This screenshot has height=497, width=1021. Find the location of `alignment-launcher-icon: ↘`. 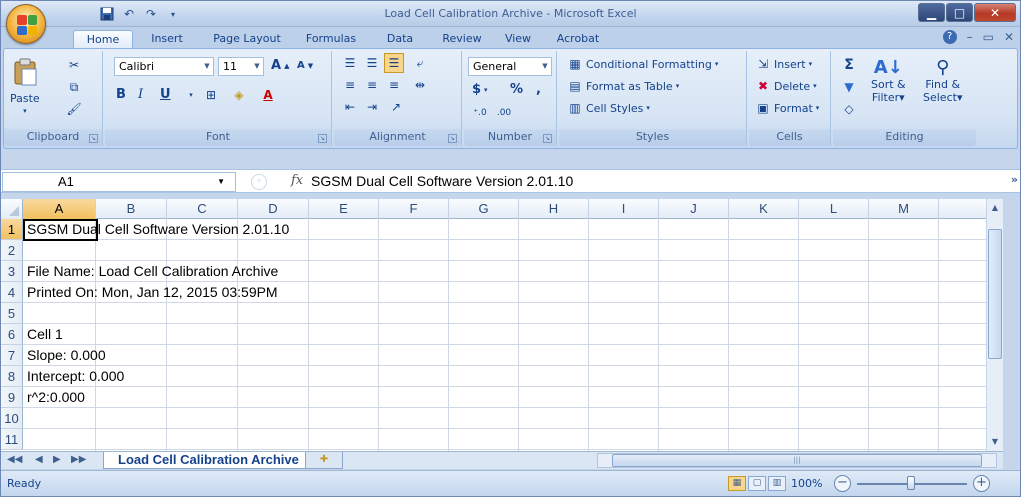

alignment-launcher-icon: ↘ is located at coordinates (452, 138).